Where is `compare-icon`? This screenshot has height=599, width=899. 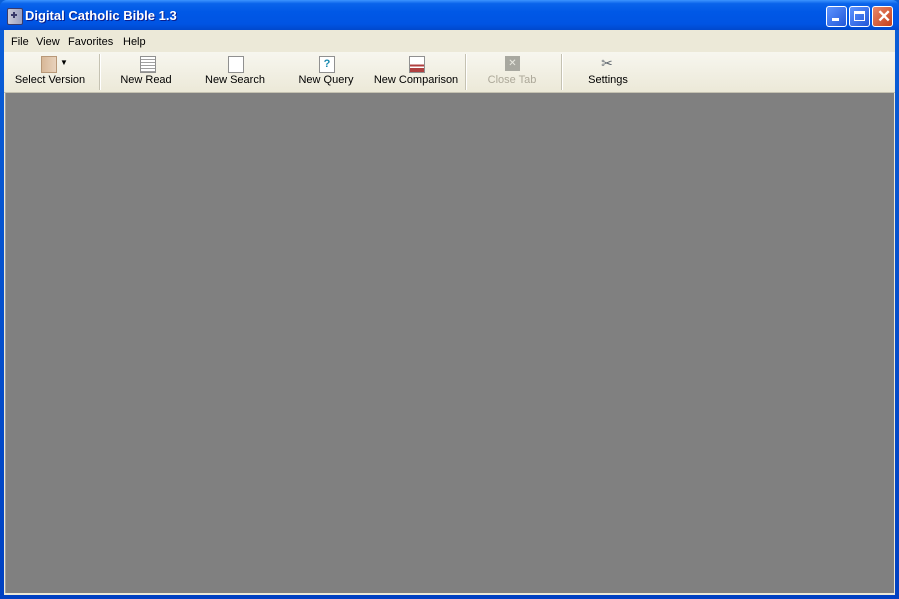
compare-icon is located at coordinates (417, 64).